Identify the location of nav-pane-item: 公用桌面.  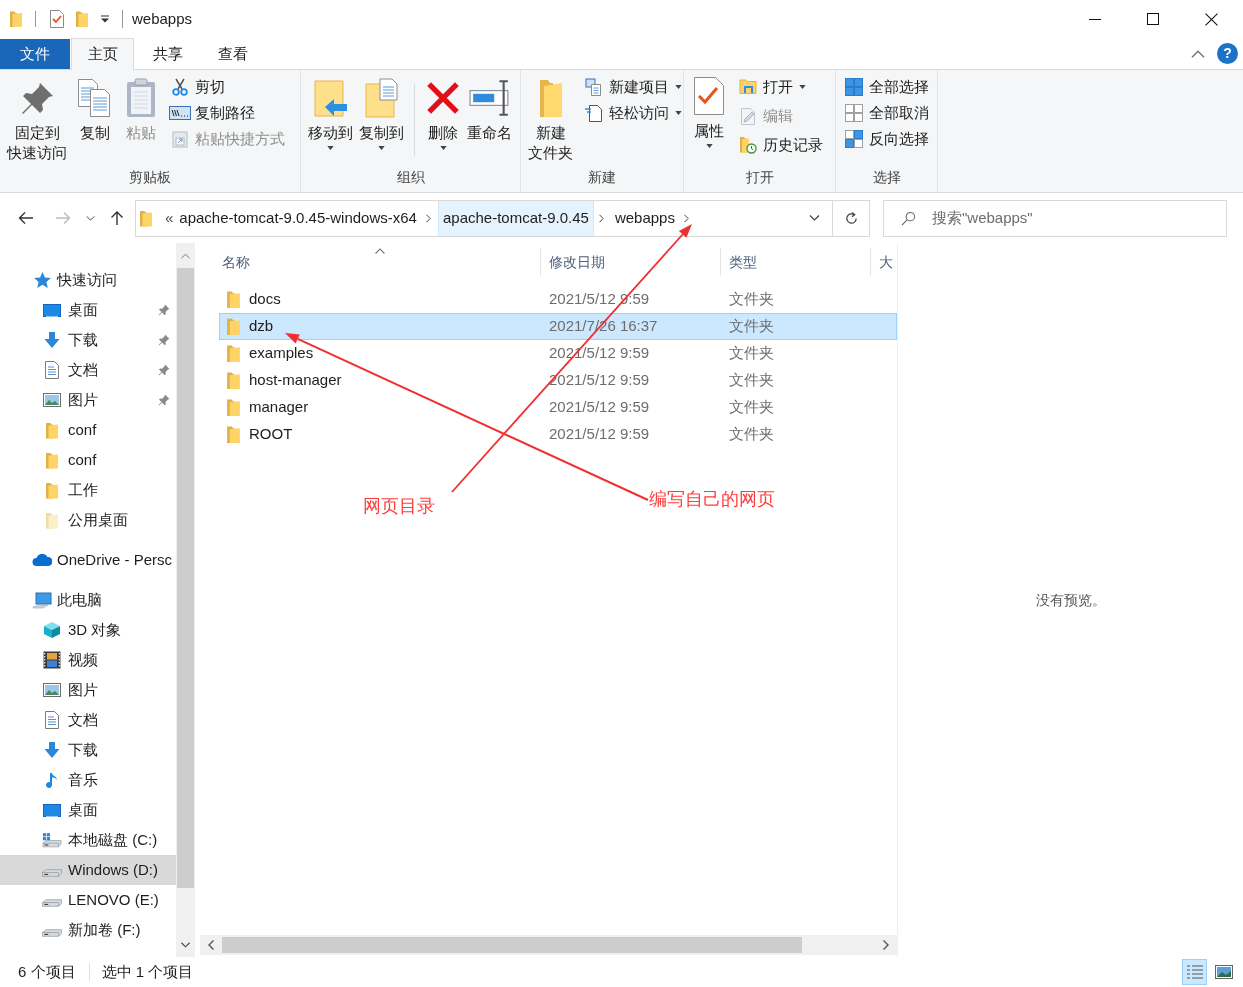
(88, 520).